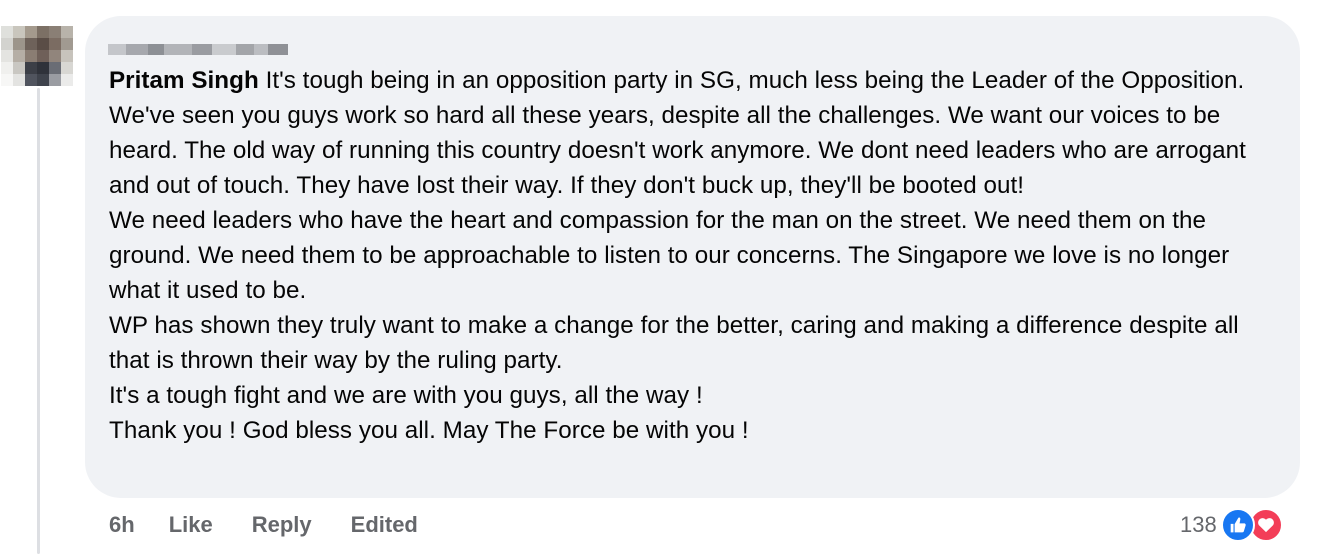  What do you see at coordinates (1237, 525) in the screenshot?
I see `thumbs-up-icon` at bounding box center [1237, 525].